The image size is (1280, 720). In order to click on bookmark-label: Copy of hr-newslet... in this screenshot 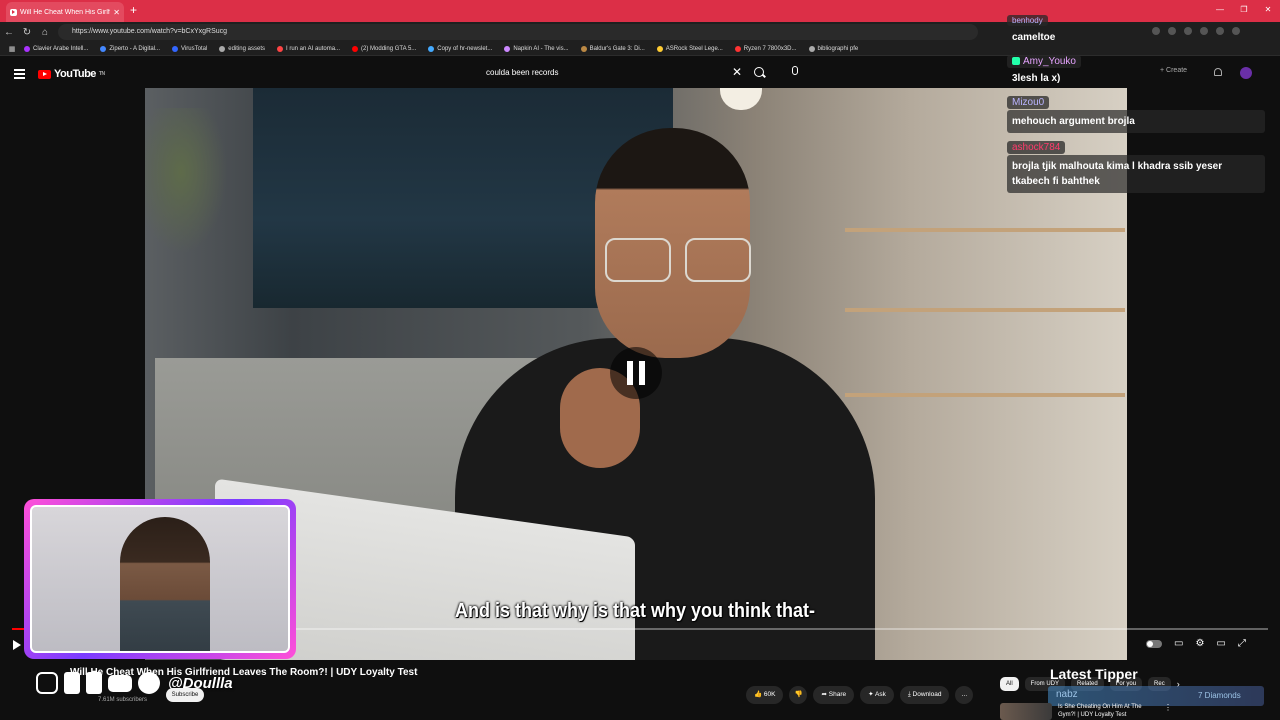, I will do `click(465, 48)`.